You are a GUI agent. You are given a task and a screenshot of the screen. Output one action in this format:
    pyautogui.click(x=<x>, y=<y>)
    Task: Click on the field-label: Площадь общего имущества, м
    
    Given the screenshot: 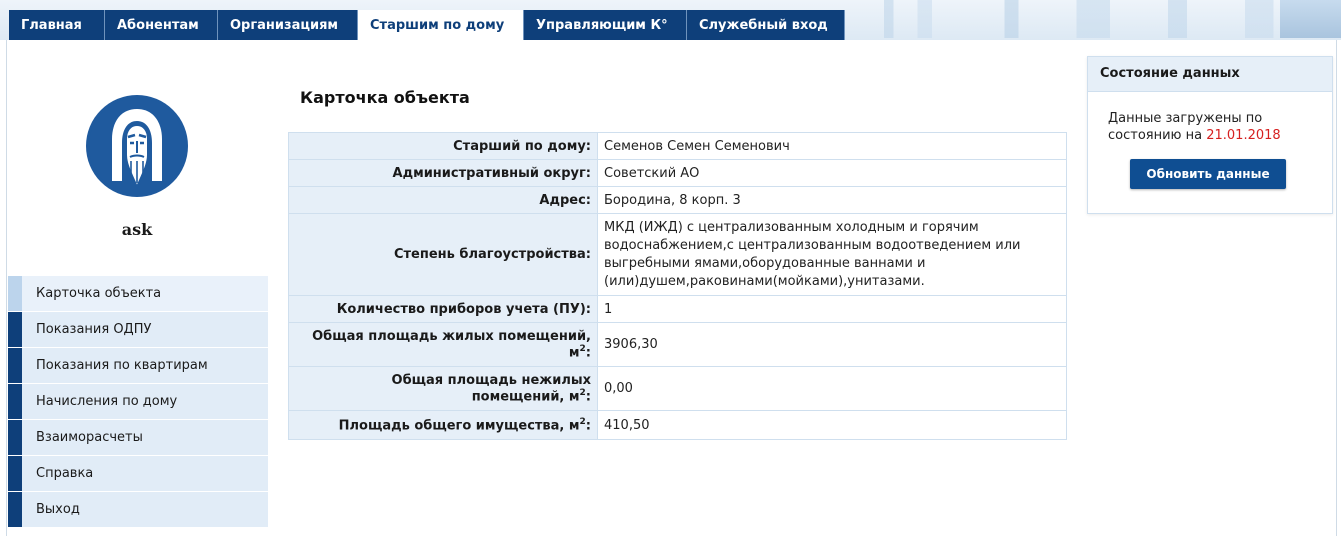 What is the action you would take?
    pyautogui.click(x=459, y=426)
    